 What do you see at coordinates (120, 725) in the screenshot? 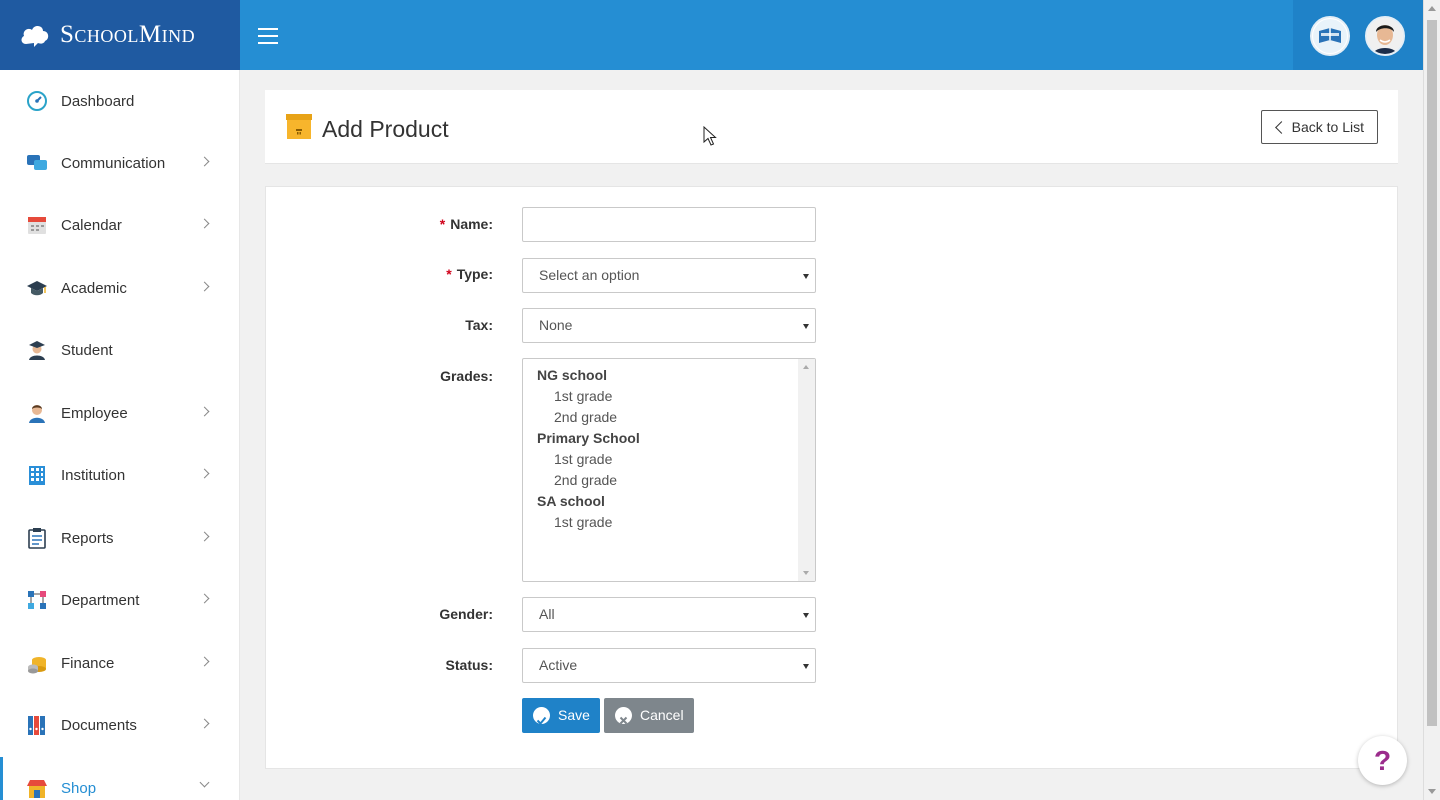
I see `sidebar-item-documents: Documents` at bounding box center [120, 725].